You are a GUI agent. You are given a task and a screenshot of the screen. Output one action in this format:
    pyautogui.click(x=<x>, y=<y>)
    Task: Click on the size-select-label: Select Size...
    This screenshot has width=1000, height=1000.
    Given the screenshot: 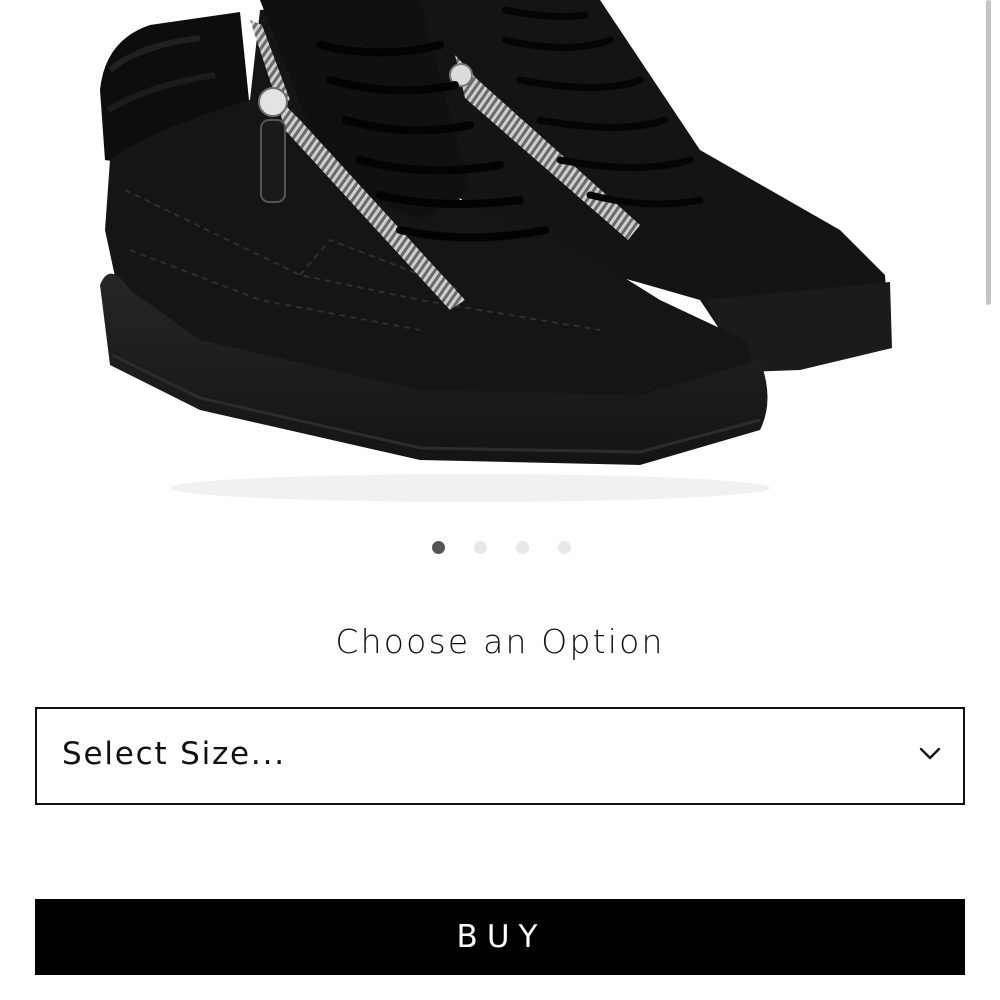 What is the action you would take?
    pyautogui.click(x=174, y=754)
    